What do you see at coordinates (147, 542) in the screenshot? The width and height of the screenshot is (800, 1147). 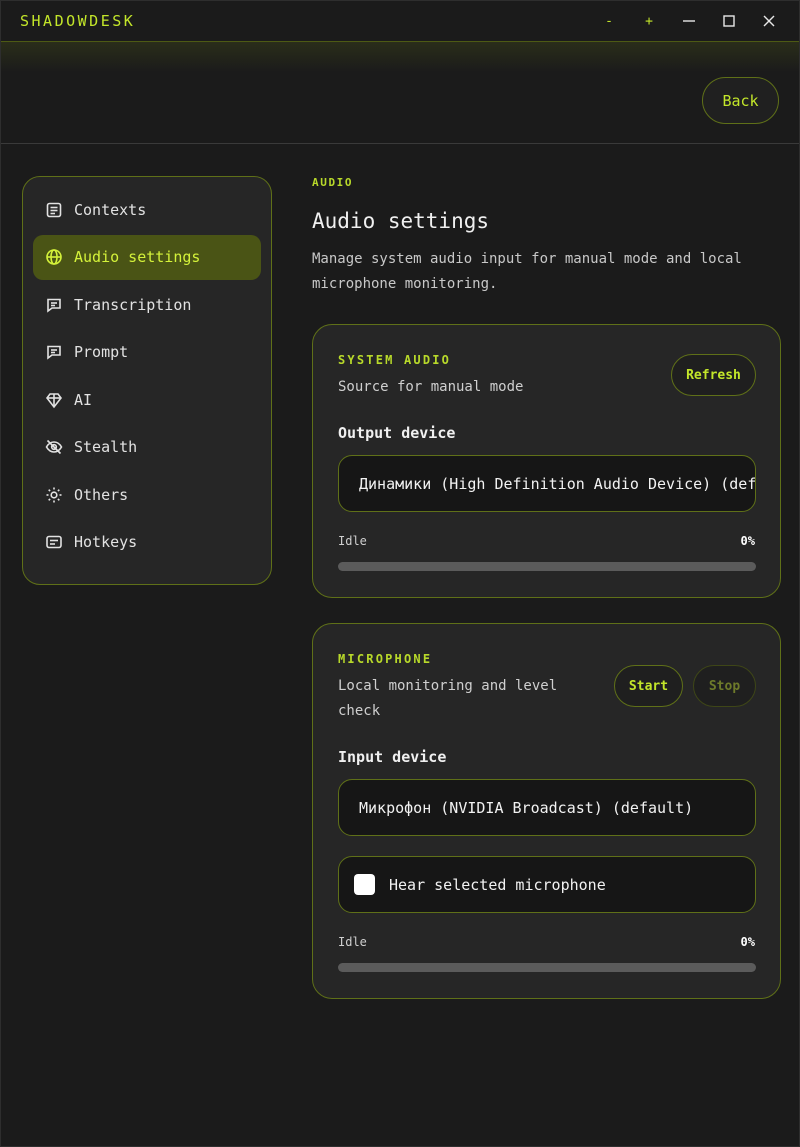 I see `sidebar-item-hotkeys: Hotkeys` at bounding box center [147, 542].